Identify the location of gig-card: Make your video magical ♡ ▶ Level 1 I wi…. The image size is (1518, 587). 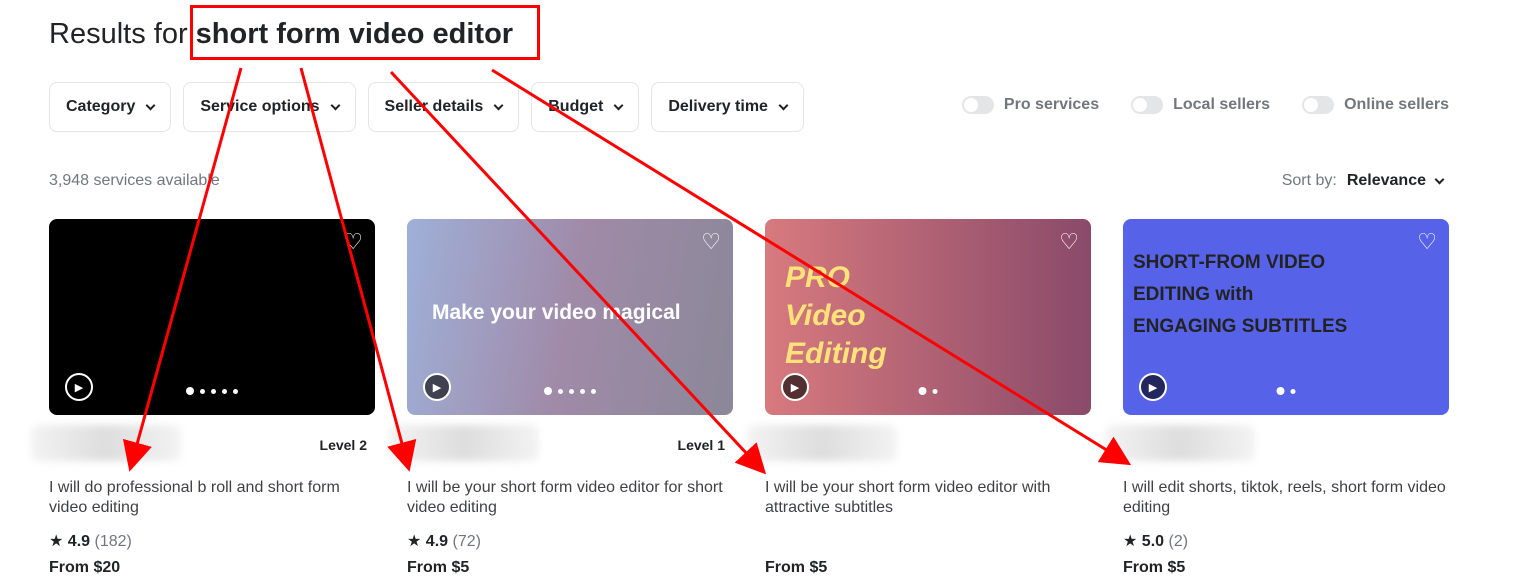
(561, 397).